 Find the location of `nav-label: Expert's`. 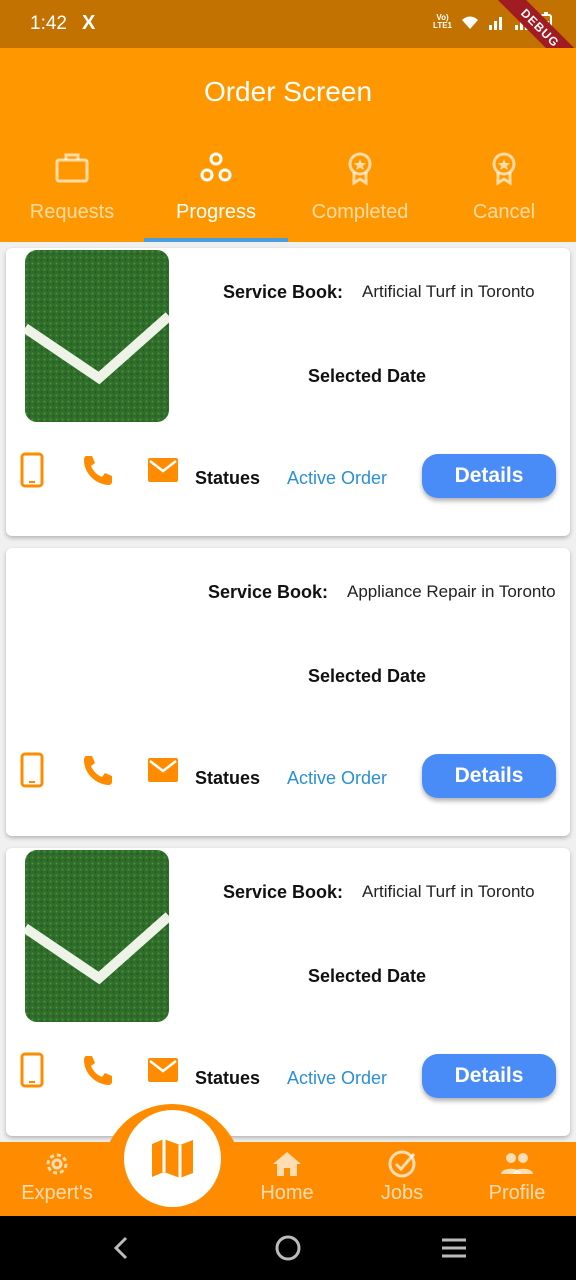

nav-label: Expert's is located at coordinates (57, 1193).